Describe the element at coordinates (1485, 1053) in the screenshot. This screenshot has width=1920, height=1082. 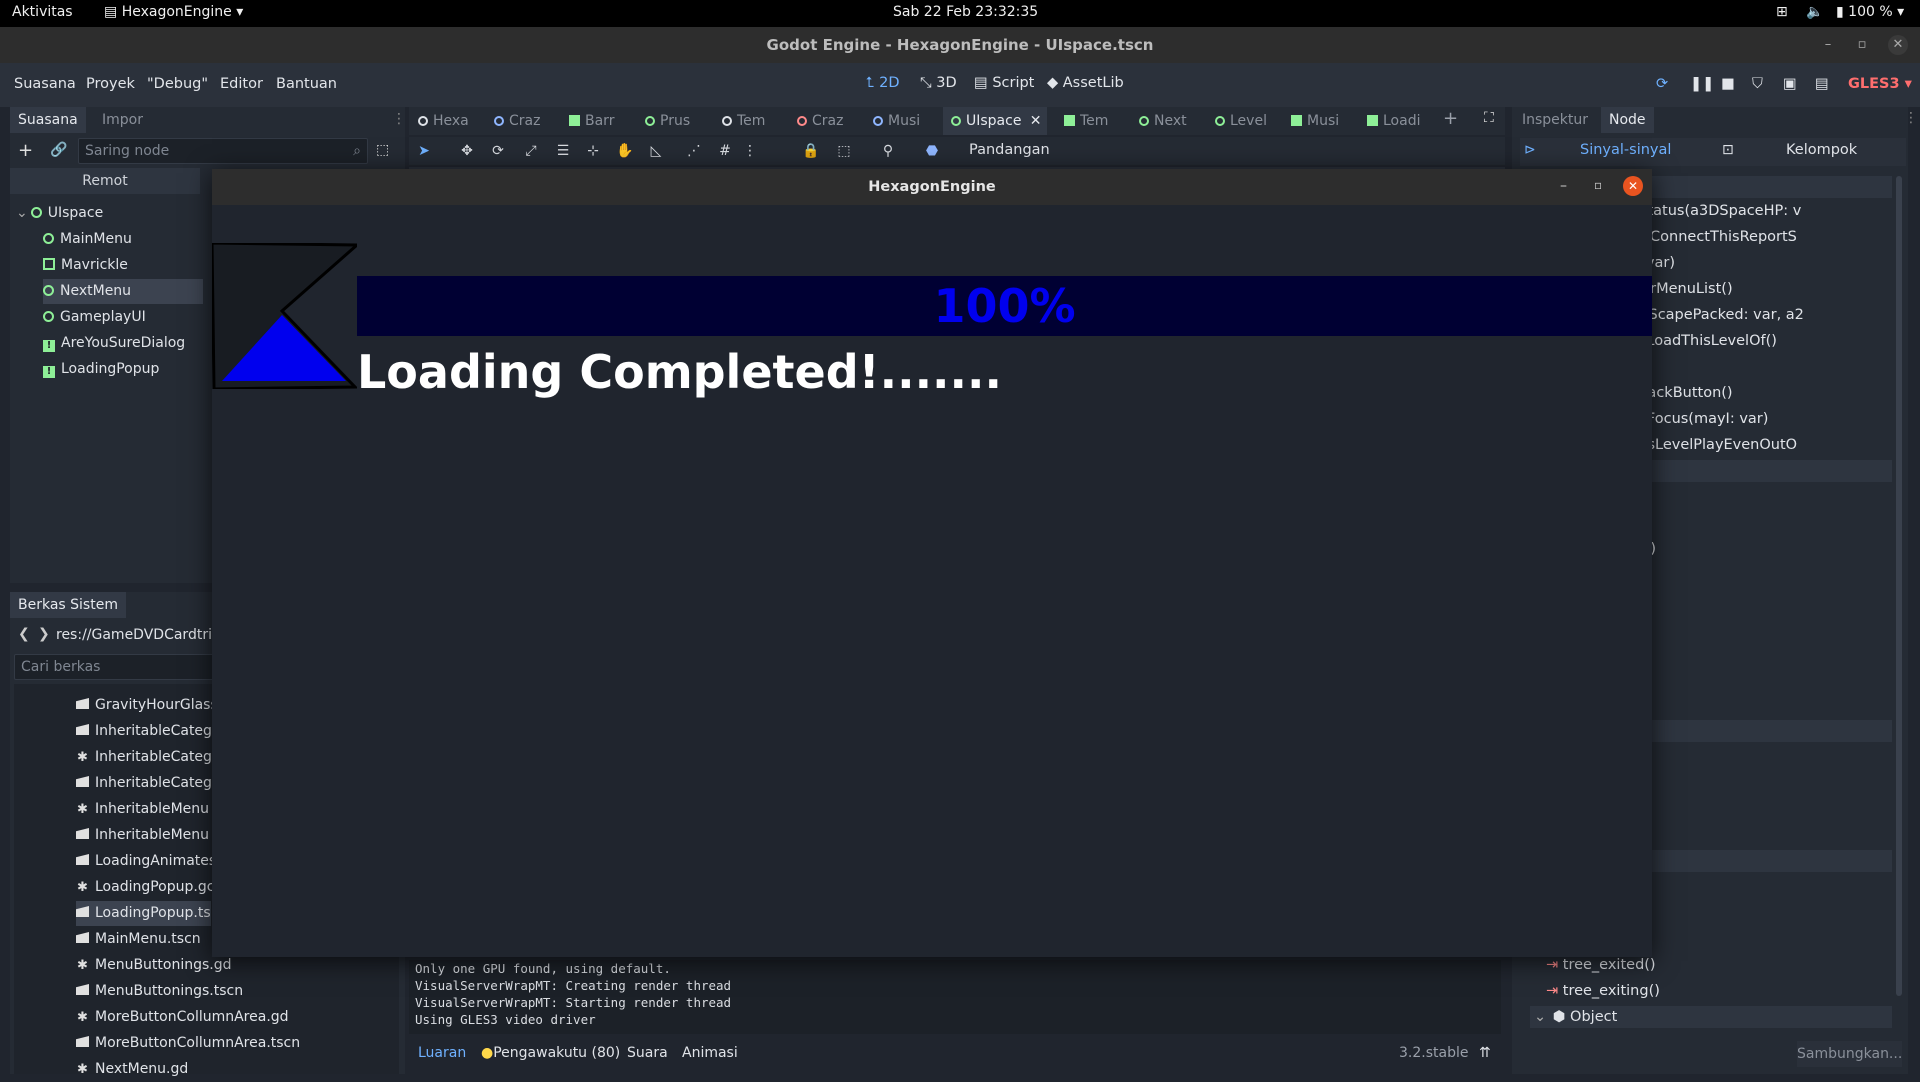
I see `expand-panel-icon: ⇈` at that location.